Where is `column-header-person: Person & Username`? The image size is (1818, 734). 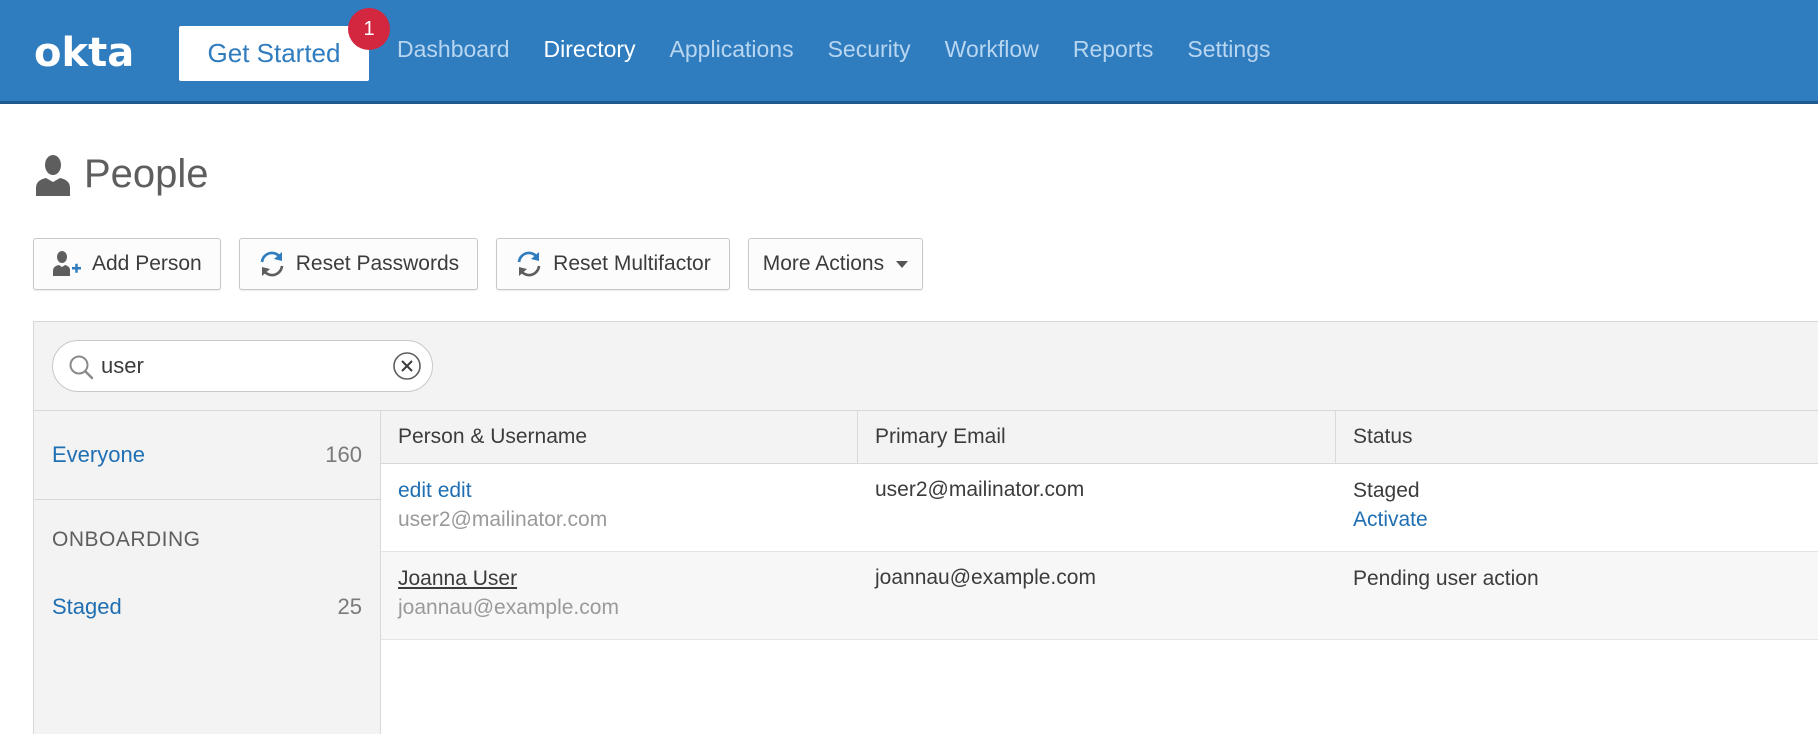 column-header-person: Person & Username is located at coordinates (619, 437).